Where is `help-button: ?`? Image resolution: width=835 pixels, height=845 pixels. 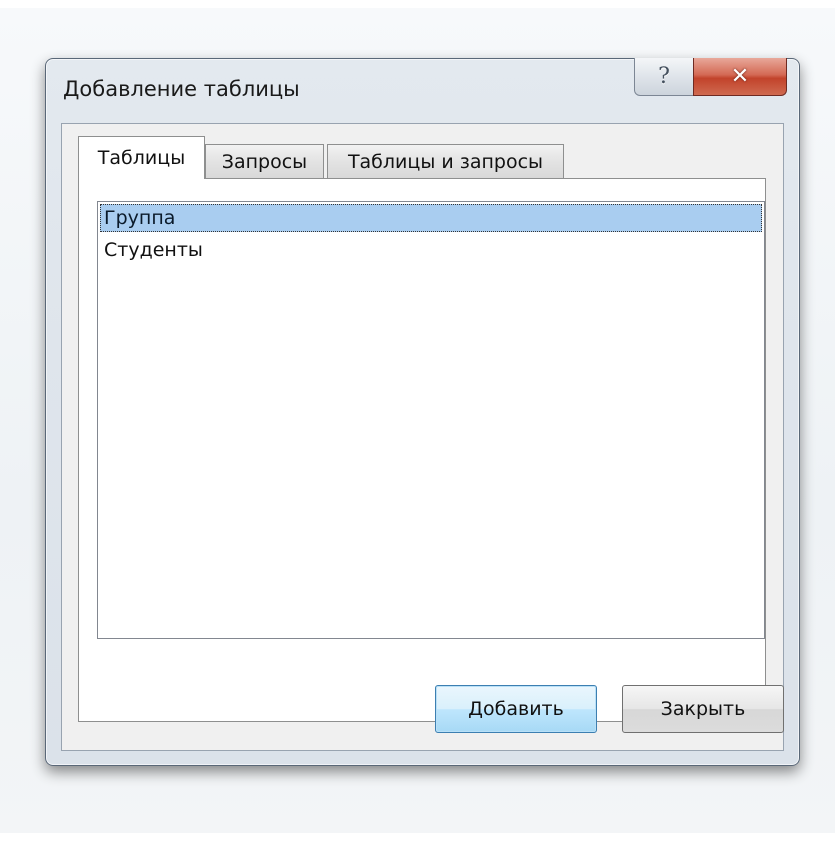 help-button: ? is located at coordinates (664, 77).